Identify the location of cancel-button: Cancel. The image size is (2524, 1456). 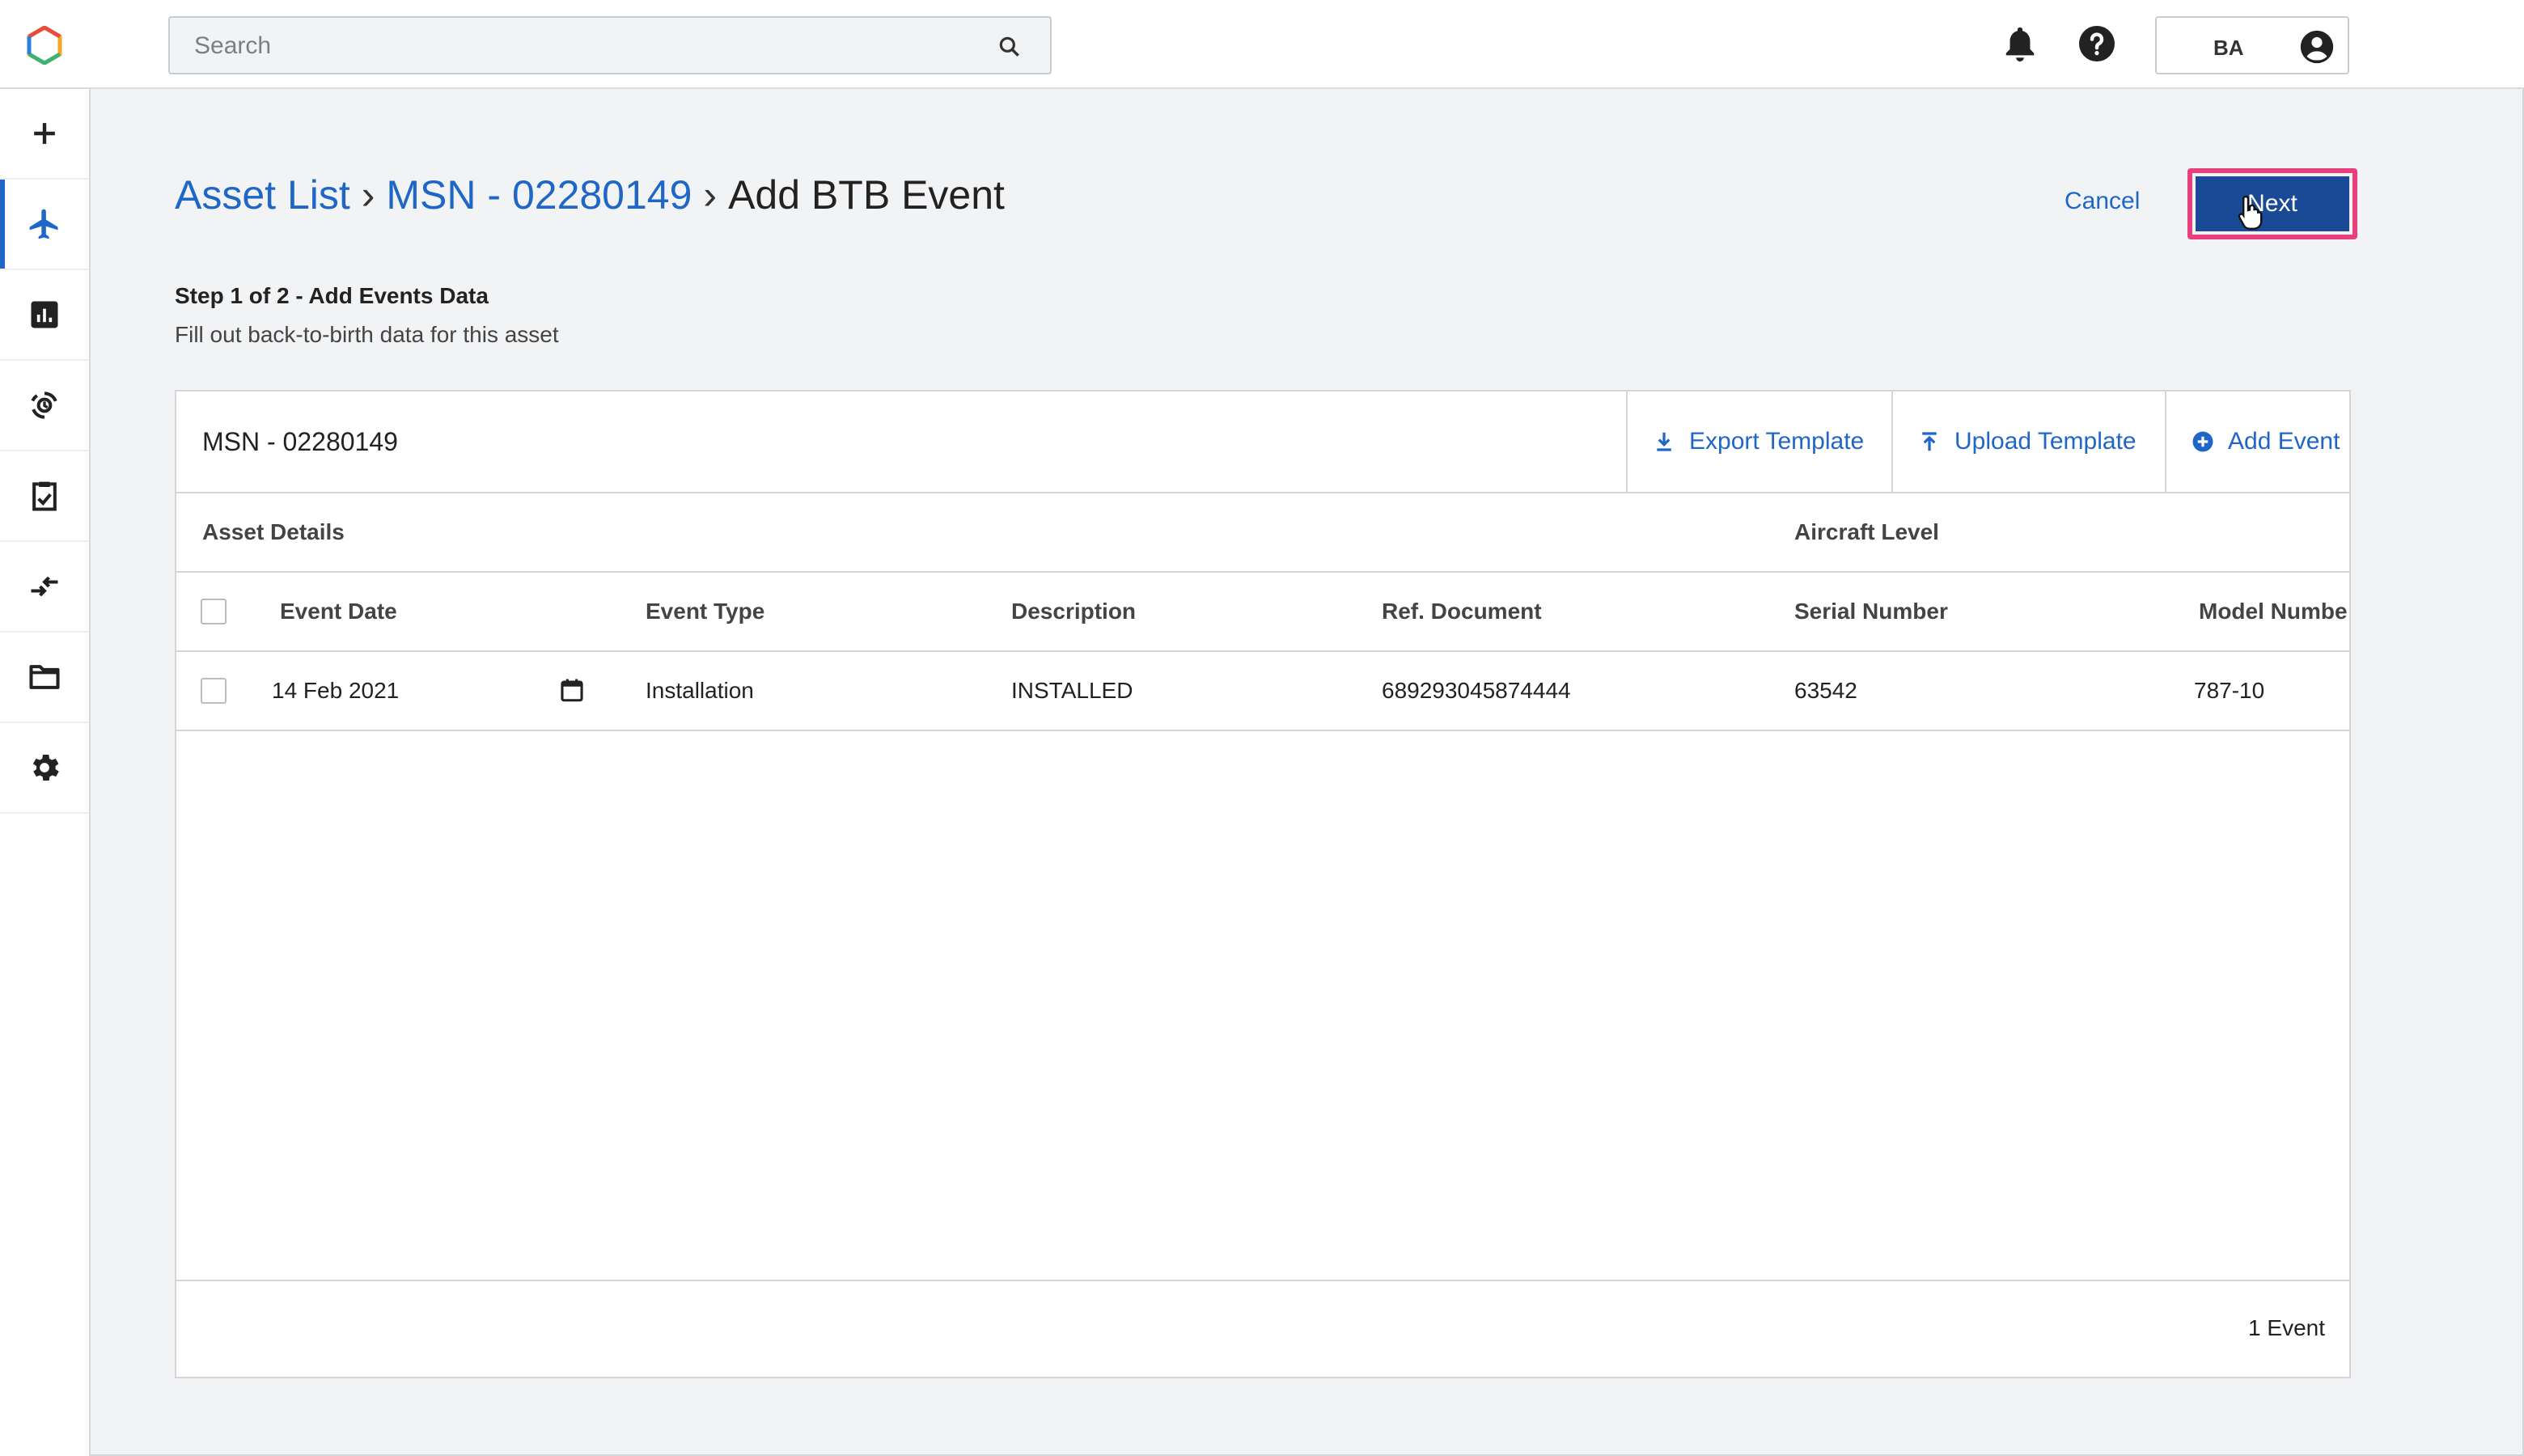
(2102, 201).